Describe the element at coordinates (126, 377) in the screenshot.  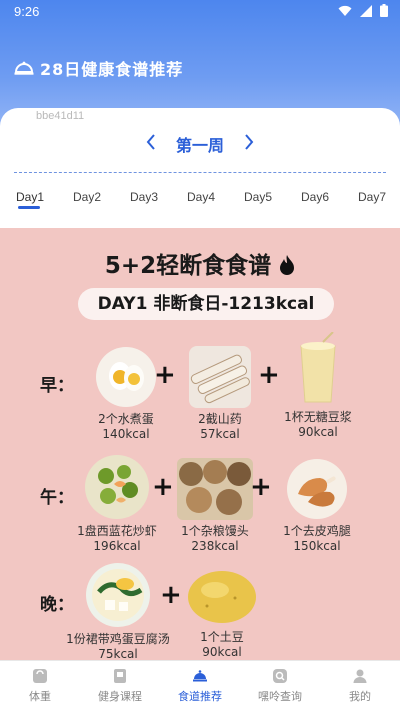
I see `boiled-egg-image` at that location.